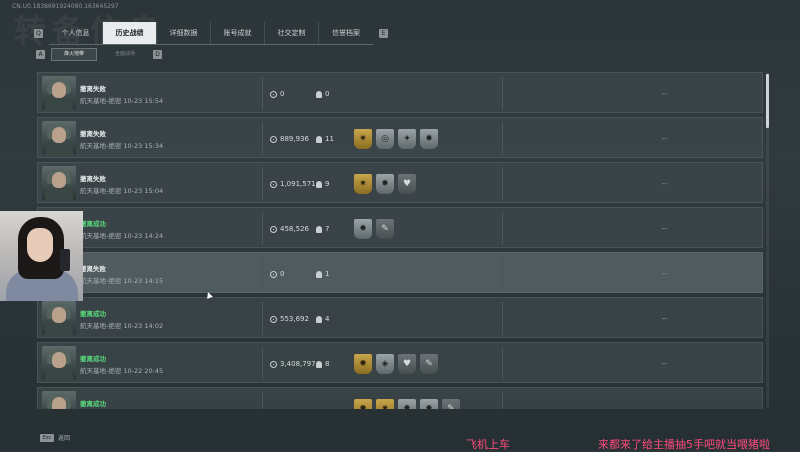  What do you see at coordinates (125, 54) in the screenshot?
I see `filter-warfare: 全面战场` at bounding box center [125, 54].